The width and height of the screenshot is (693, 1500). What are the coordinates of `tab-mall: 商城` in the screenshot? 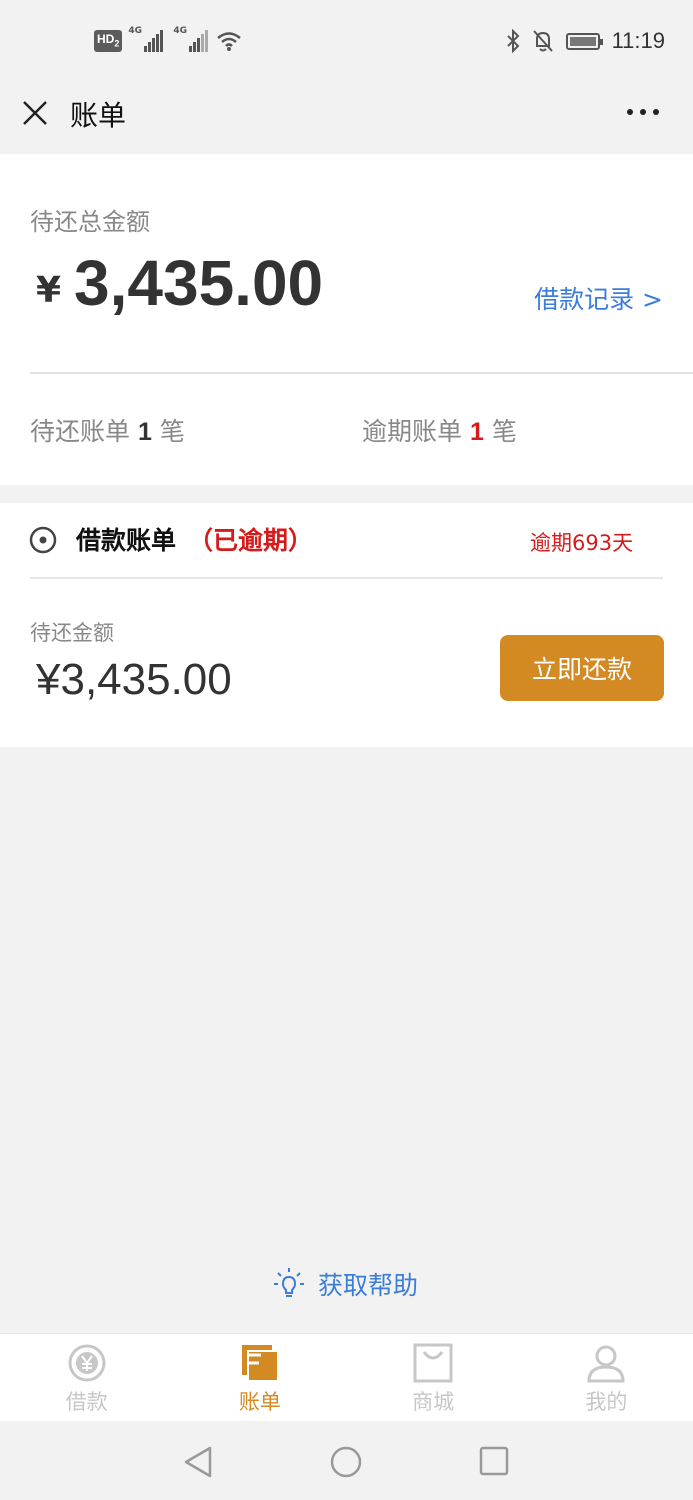 It's located at (433, 1377).